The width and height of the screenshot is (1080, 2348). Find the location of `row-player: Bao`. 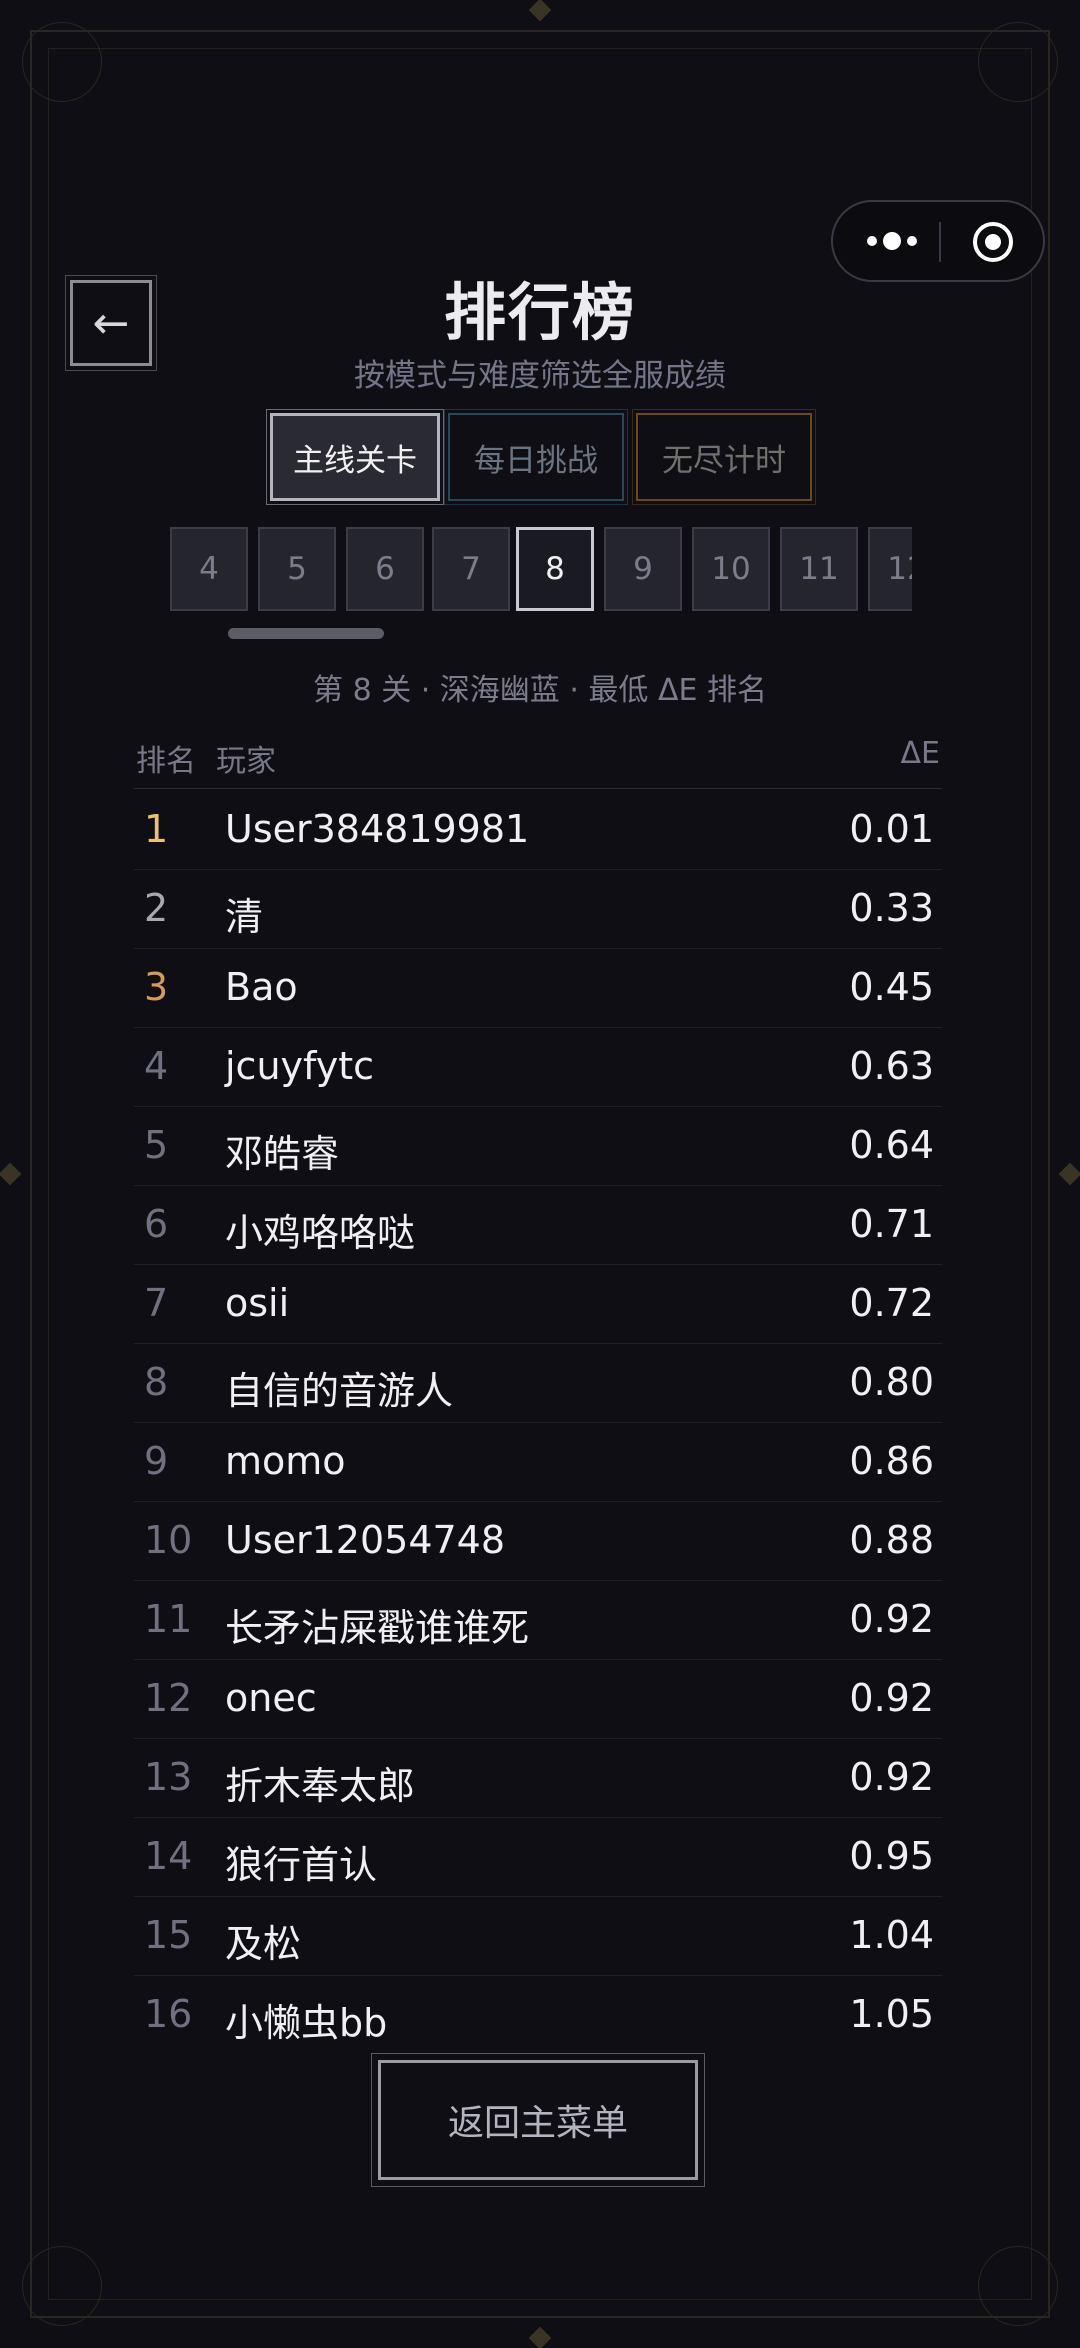

row-player: Bao is located at coordinates (261, 987).